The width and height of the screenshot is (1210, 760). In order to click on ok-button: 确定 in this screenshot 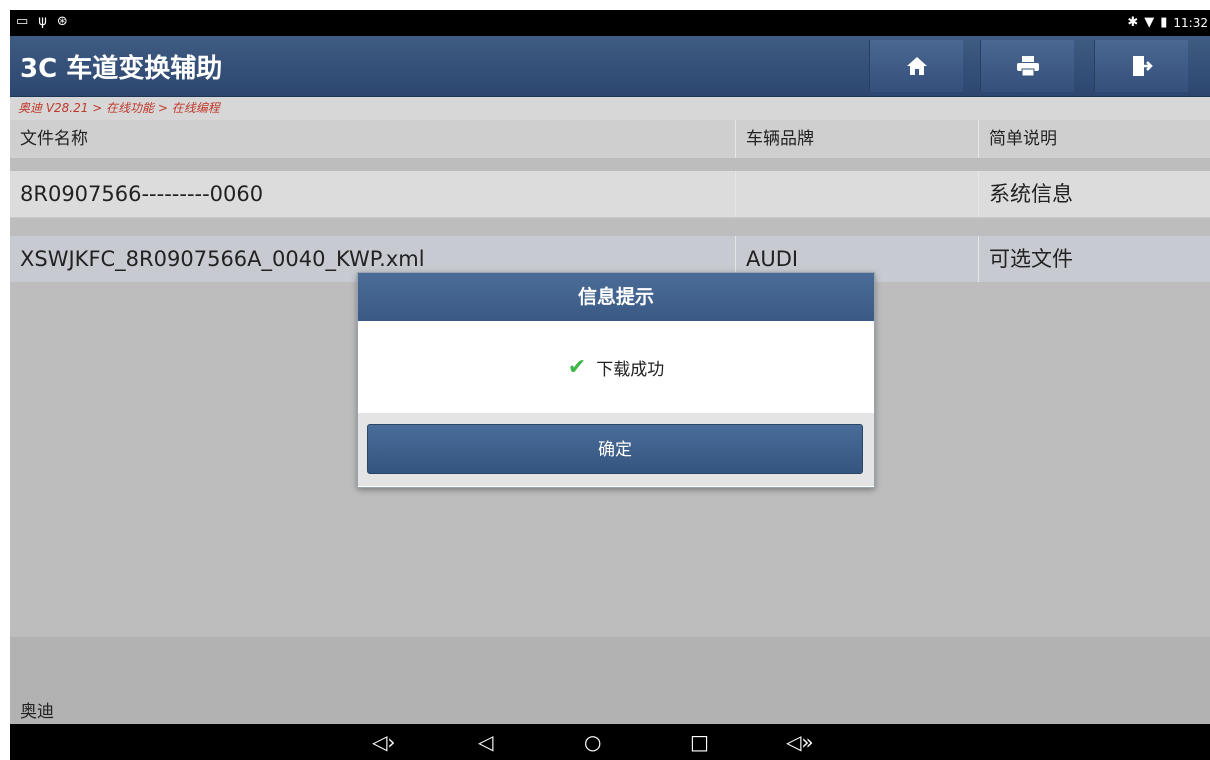, I will do `click(615, 449)`.